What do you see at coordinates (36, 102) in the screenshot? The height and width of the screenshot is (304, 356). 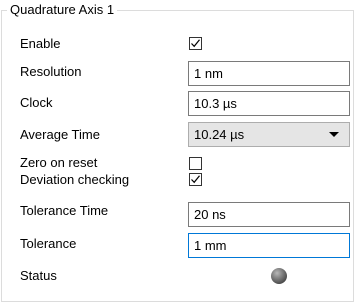 I see `clock-label: Clock` at bounding box center [36, 102].